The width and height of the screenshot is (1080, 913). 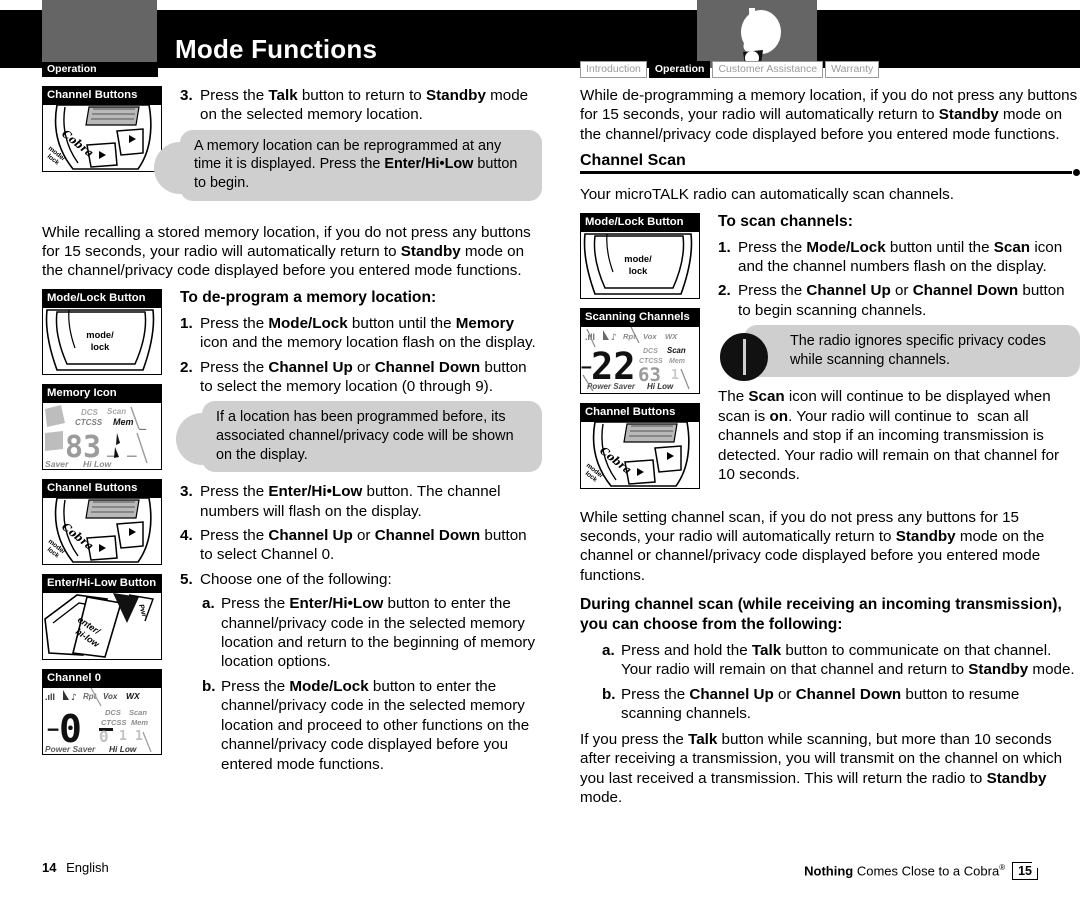 I want to click on step-number: 5., so click(x=186, y=579).